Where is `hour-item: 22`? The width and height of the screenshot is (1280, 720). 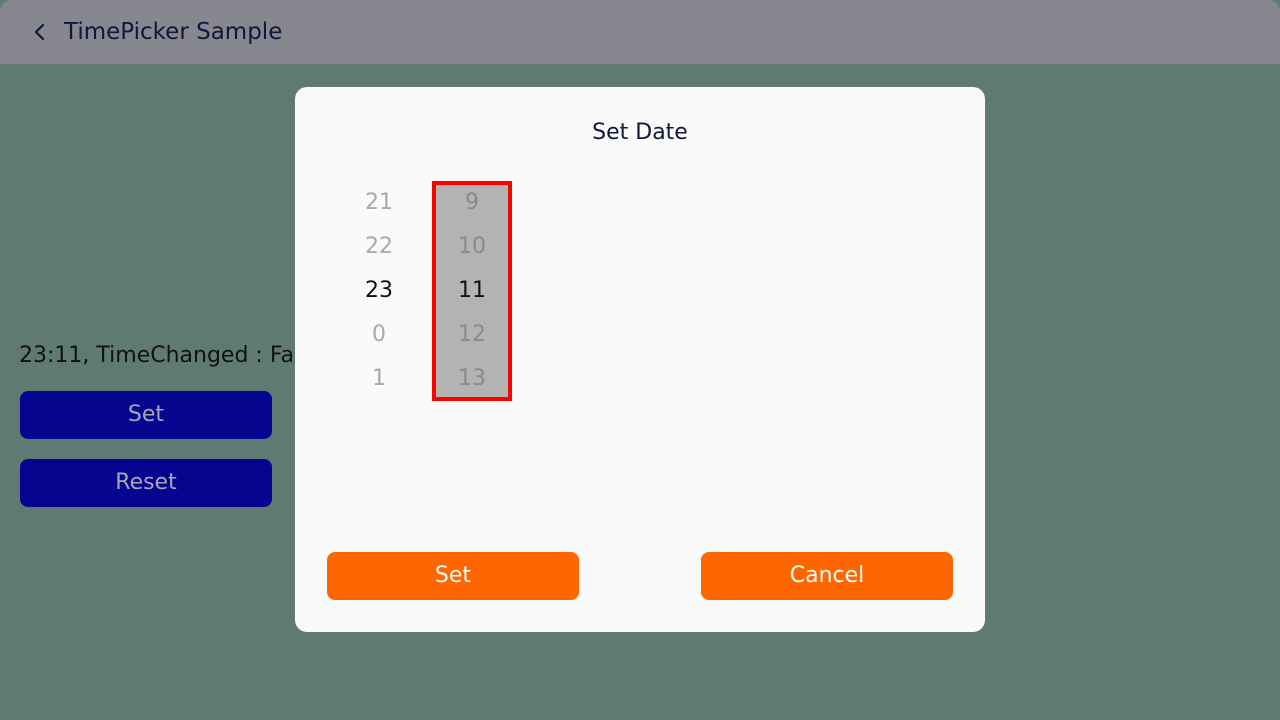
hour-item: 22 is located at coordinates (379, 247).